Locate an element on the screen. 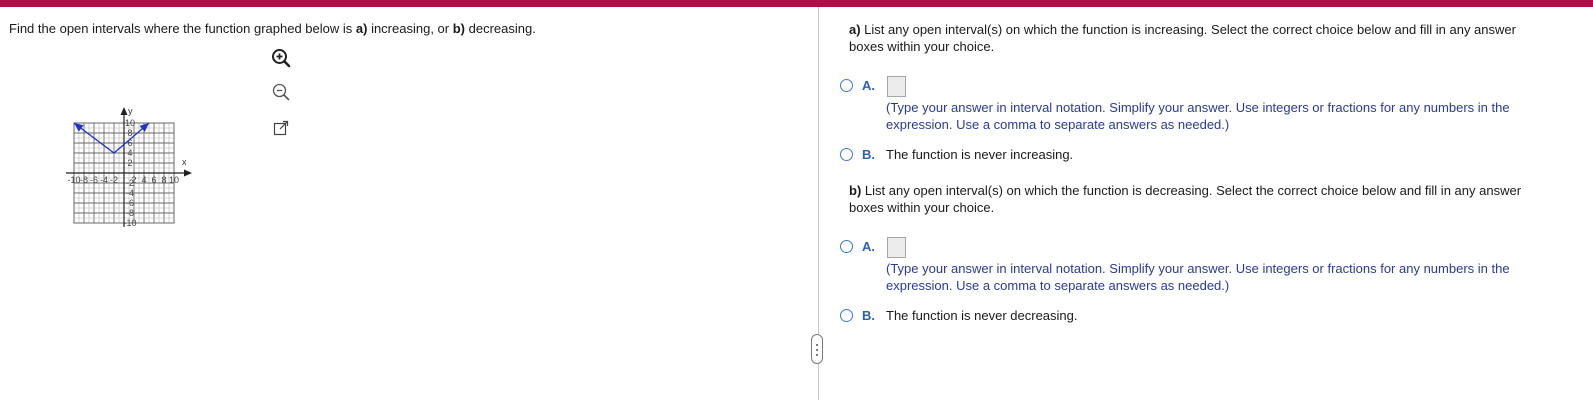  part-b-option-b-letter: B. is located at coordinates (868, 315).